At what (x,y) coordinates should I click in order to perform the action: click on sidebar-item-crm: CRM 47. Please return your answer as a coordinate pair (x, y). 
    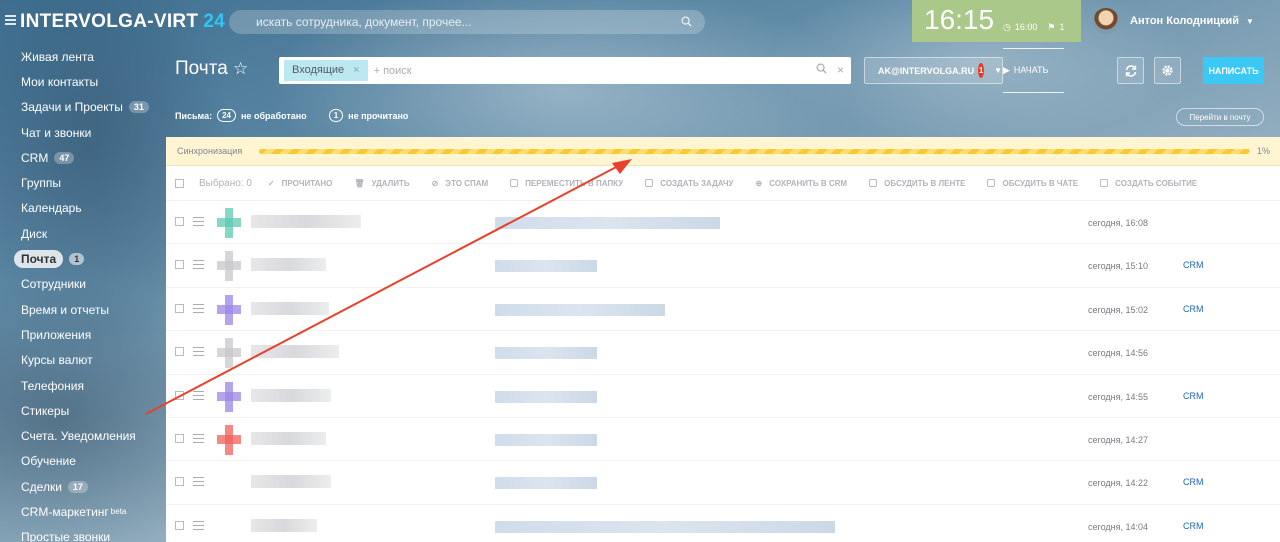
    Looking at the image, I should click on (82, 157).